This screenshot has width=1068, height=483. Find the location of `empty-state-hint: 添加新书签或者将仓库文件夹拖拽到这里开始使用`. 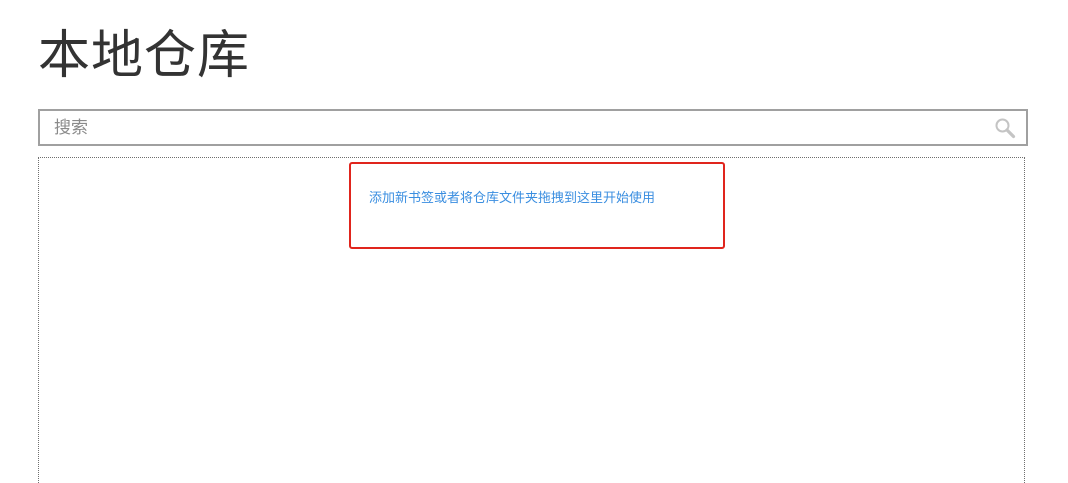

empty-state-hint: 添加新书签或者将仓库文件夹拖拽到这里开始使用 is located at coordinates (512, 198).